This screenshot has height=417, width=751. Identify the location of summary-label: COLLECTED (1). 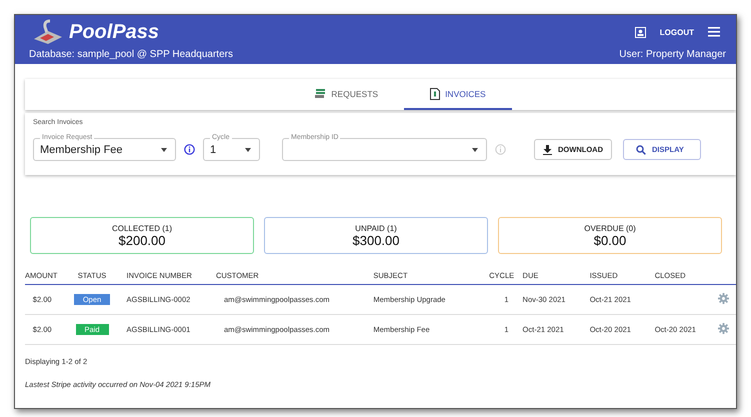
(142, 228).